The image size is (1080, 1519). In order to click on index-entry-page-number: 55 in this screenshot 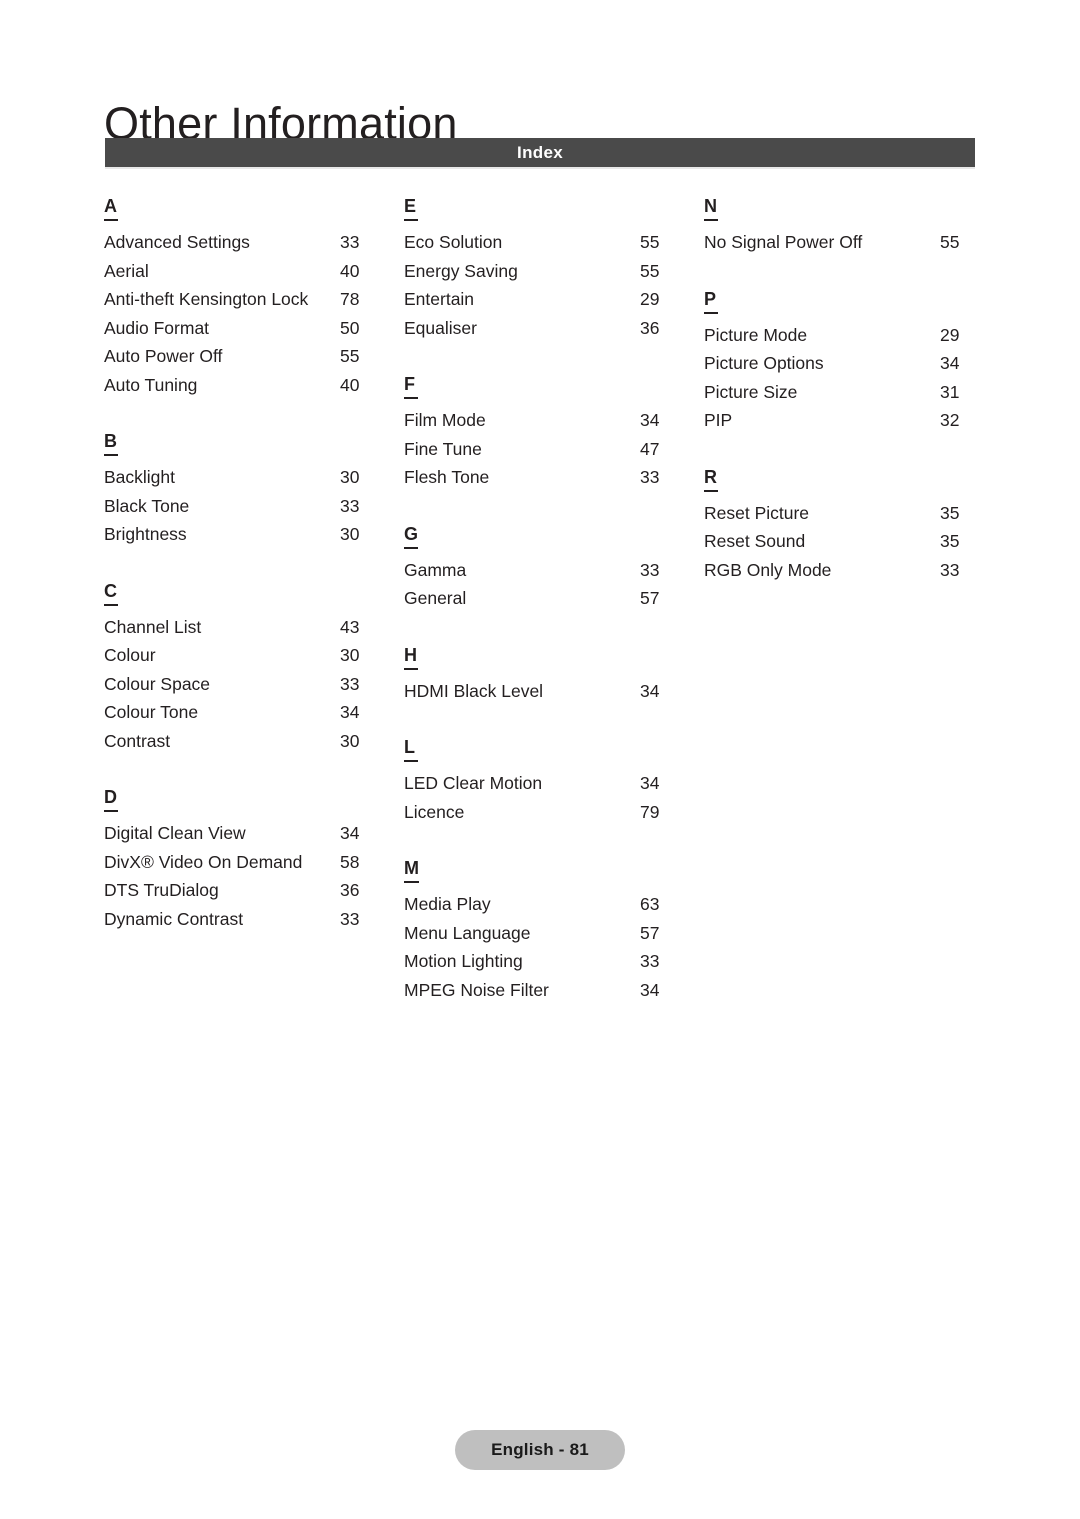, I will do `click(950, 242)`.